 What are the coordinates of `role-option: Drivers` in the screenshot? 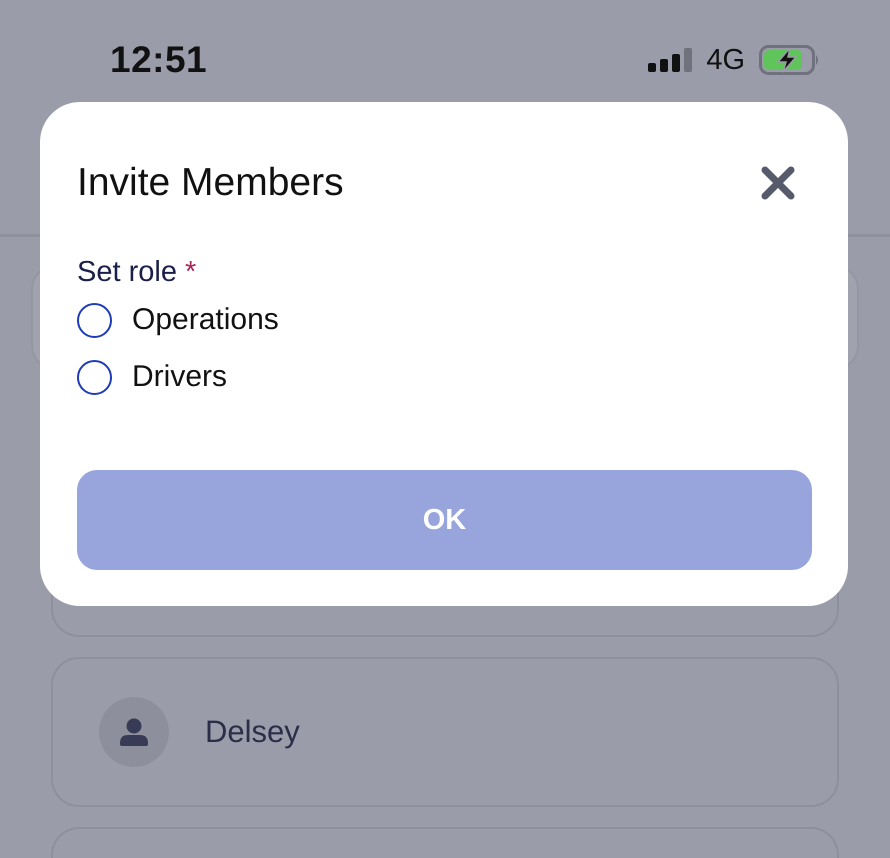 It's located at (152, 377).